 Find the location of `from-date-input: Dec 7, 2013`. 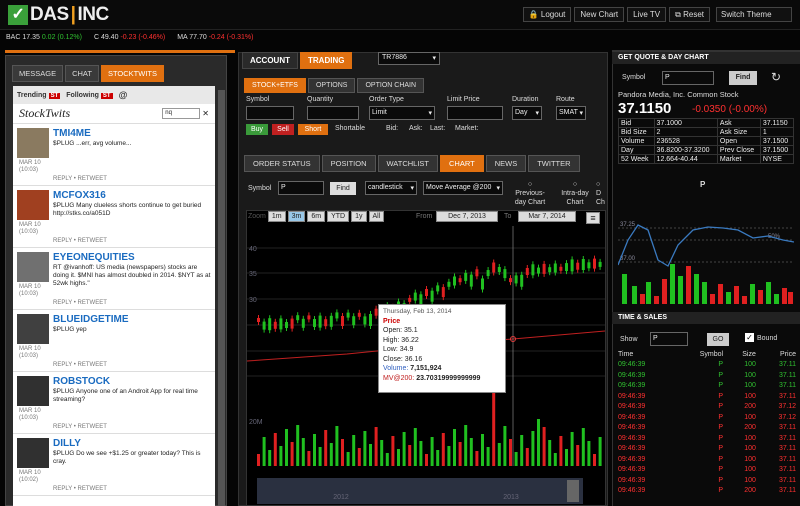

from-date-input: Dec 7, 2013 is located at coordinates (467, 216).